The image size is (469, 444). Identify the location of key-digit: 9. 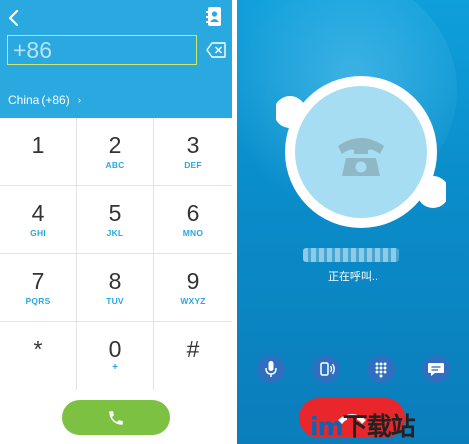
(193, 281).